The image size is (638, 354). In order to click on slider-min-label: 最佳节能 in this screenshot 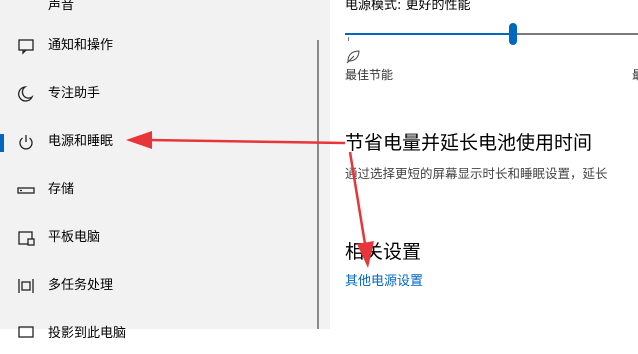, I will do `click(369, 75)`.